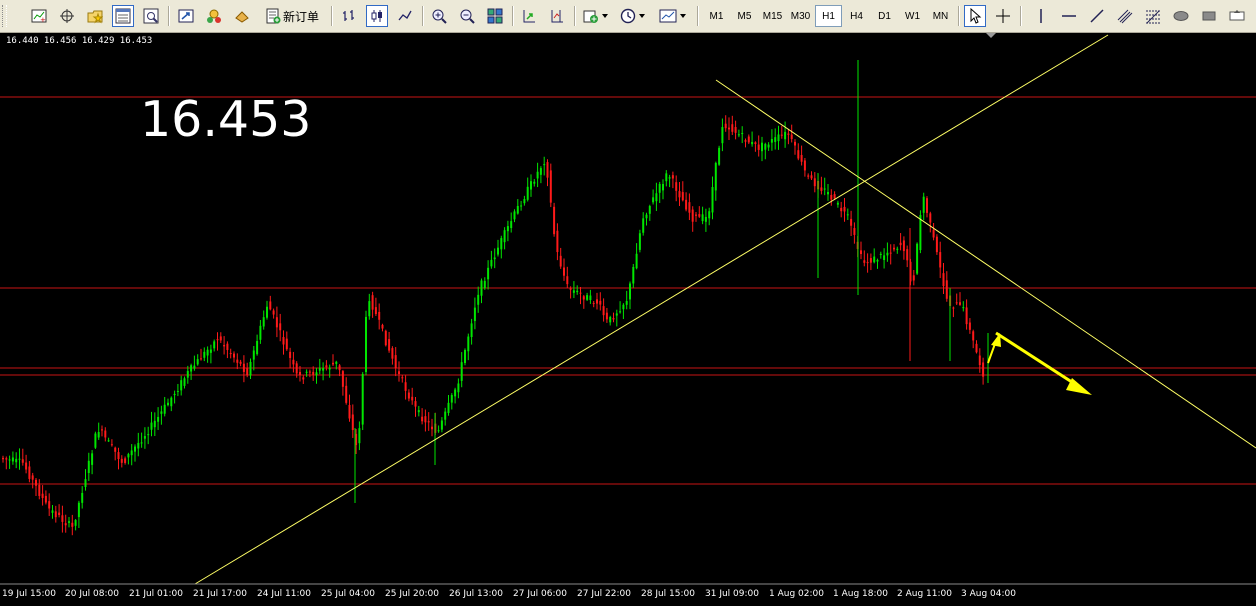 This screenshot has width=1256, height=606. What do you see at coordinates (912, 16) in the screenshot?
I see `timeframe-w1: W1` at bounding box center [912, 16].